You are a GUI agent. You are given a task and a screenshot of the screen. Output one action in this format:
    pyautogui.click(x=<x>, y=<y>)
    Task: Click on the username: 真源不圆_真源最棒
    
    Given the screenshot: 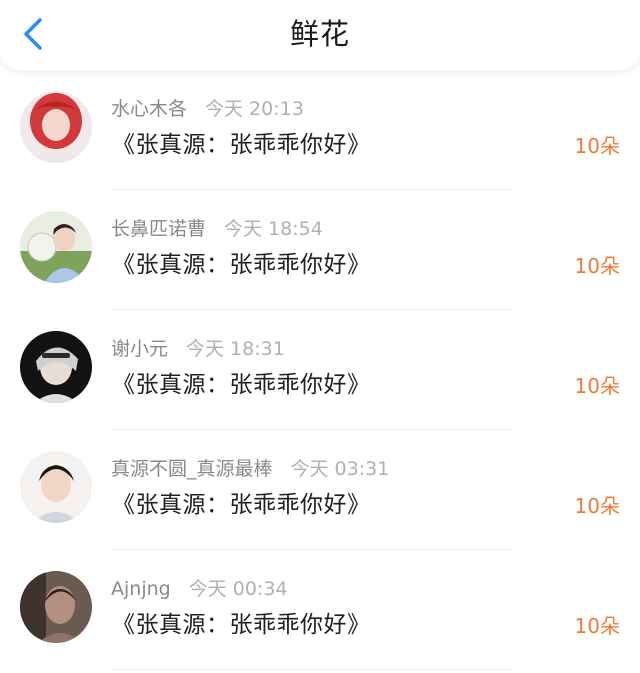 What is the action you would take?
    pyautogui.click(x=192, y=469)
    